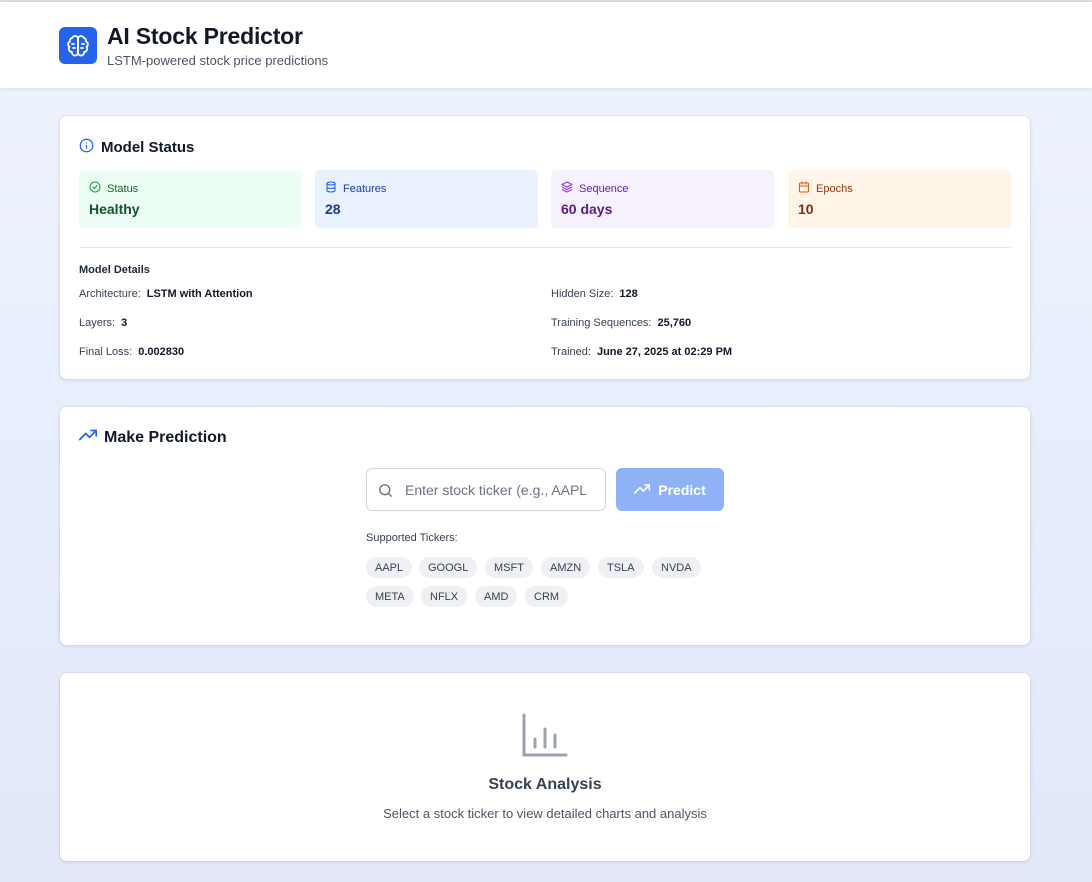 The image size is (1092, 882). What do you see at coordinates (124, 323) in the screenshot?
I see `detail-value: 3` at bounding box center [124, 323].